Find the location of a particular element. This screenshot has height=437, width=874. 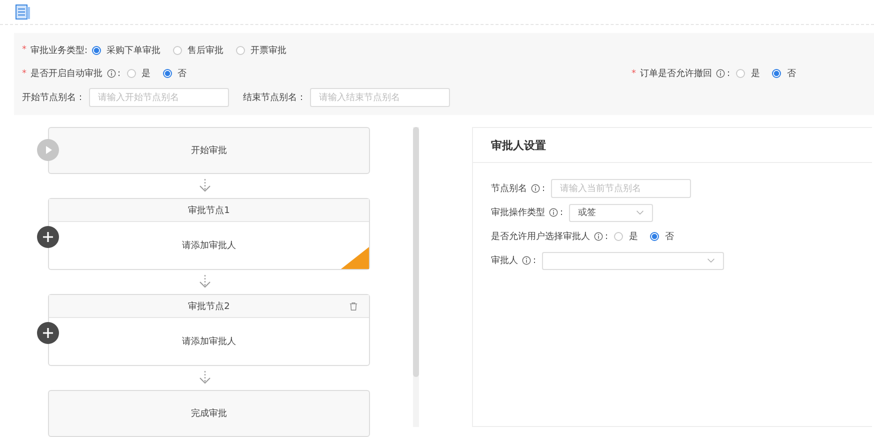

node-label: 完成审批 is located at coordinates (209, 414).